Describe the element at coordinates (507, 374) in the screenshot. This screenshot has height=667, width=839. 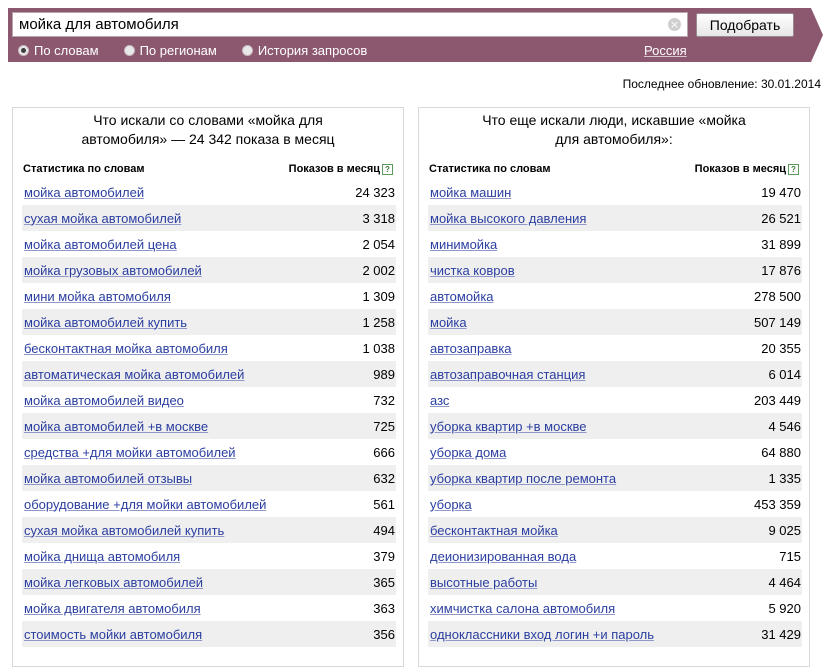
I see `keyword-link: автозаправочная станция` at that location.